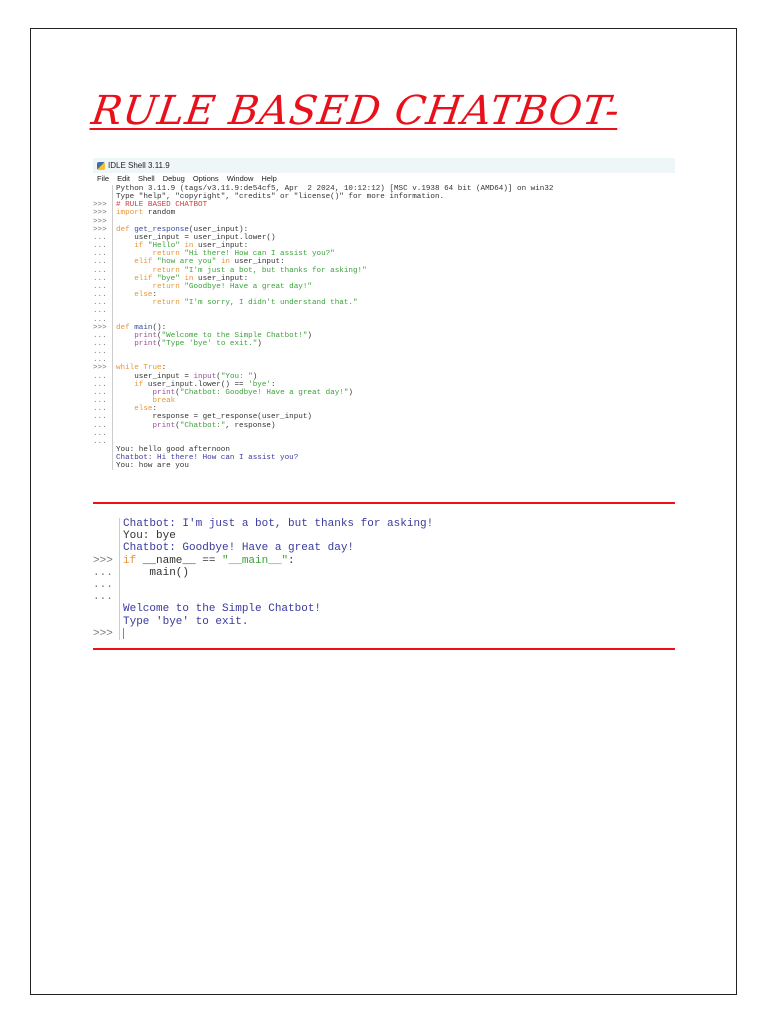 The width and height of the screenshot is (768, 1024). What do you see at coordinates (257, 262) in the screenshot?
I see `code-token: user_input:` at bounding box center [257, 262].